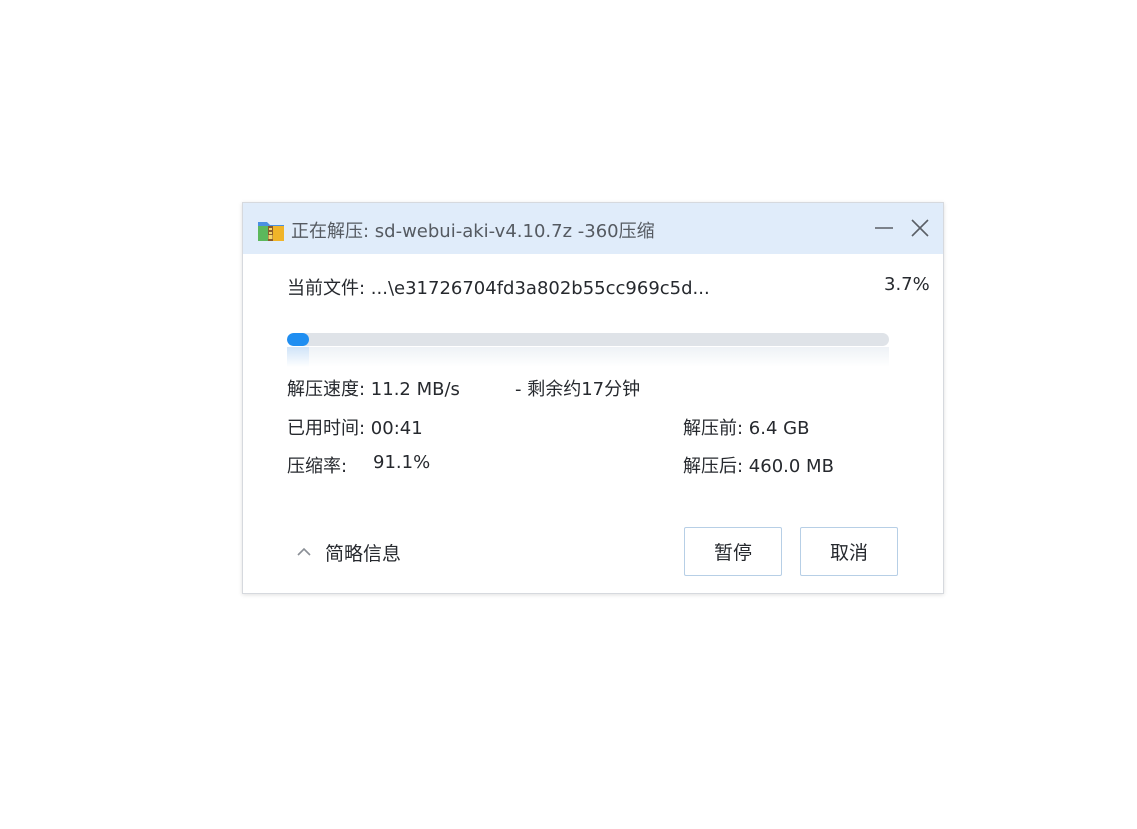 The image size is (1137, 829). I want to click on minimize-button, so click(884, 228).